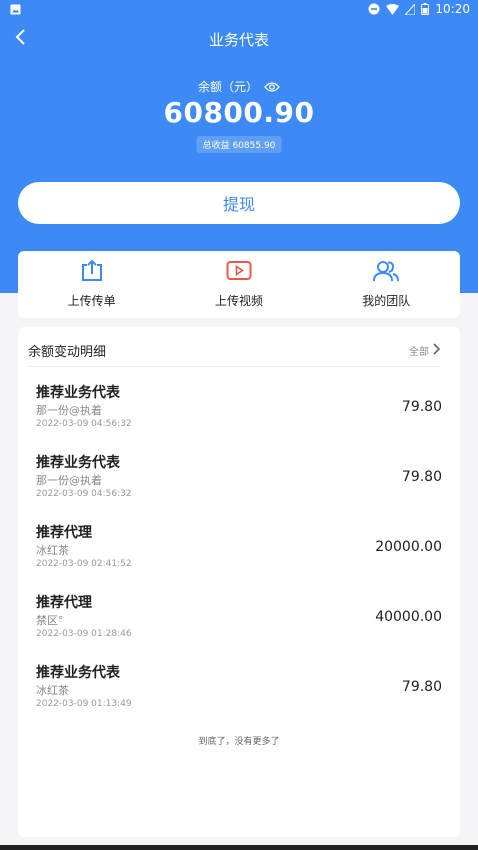 The width and height of the screenshot is (478, 850). I want to click on end-of-list-text: 到底了，没有更多了, so click(239, 742).